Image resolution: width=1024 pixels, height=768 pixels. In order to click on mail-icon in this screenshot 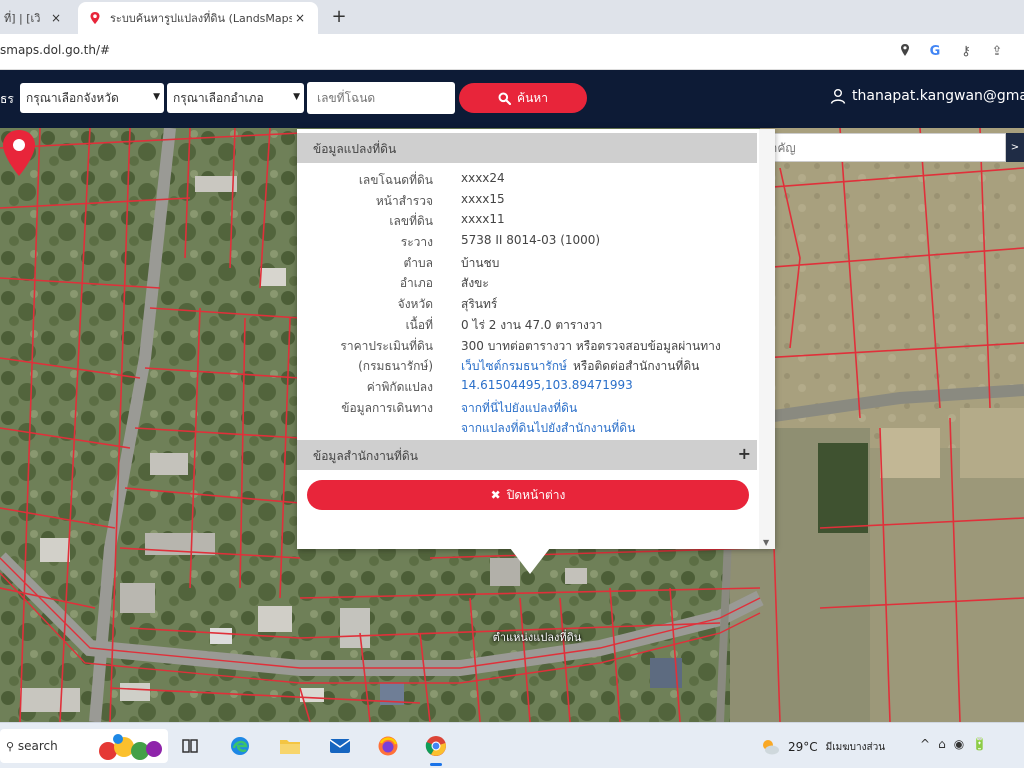, I will do `click(340, 746)`.